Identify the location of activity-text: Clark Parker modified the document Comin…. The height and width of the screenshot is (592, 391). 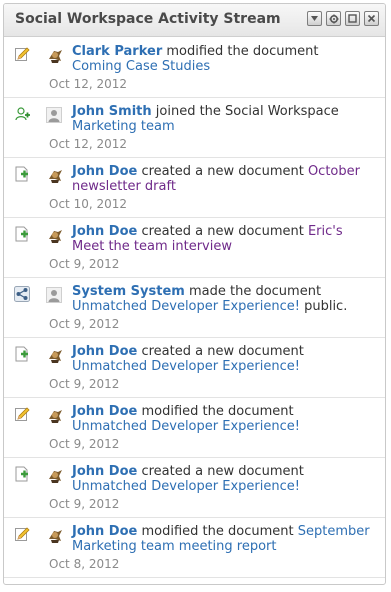
(222, 59).